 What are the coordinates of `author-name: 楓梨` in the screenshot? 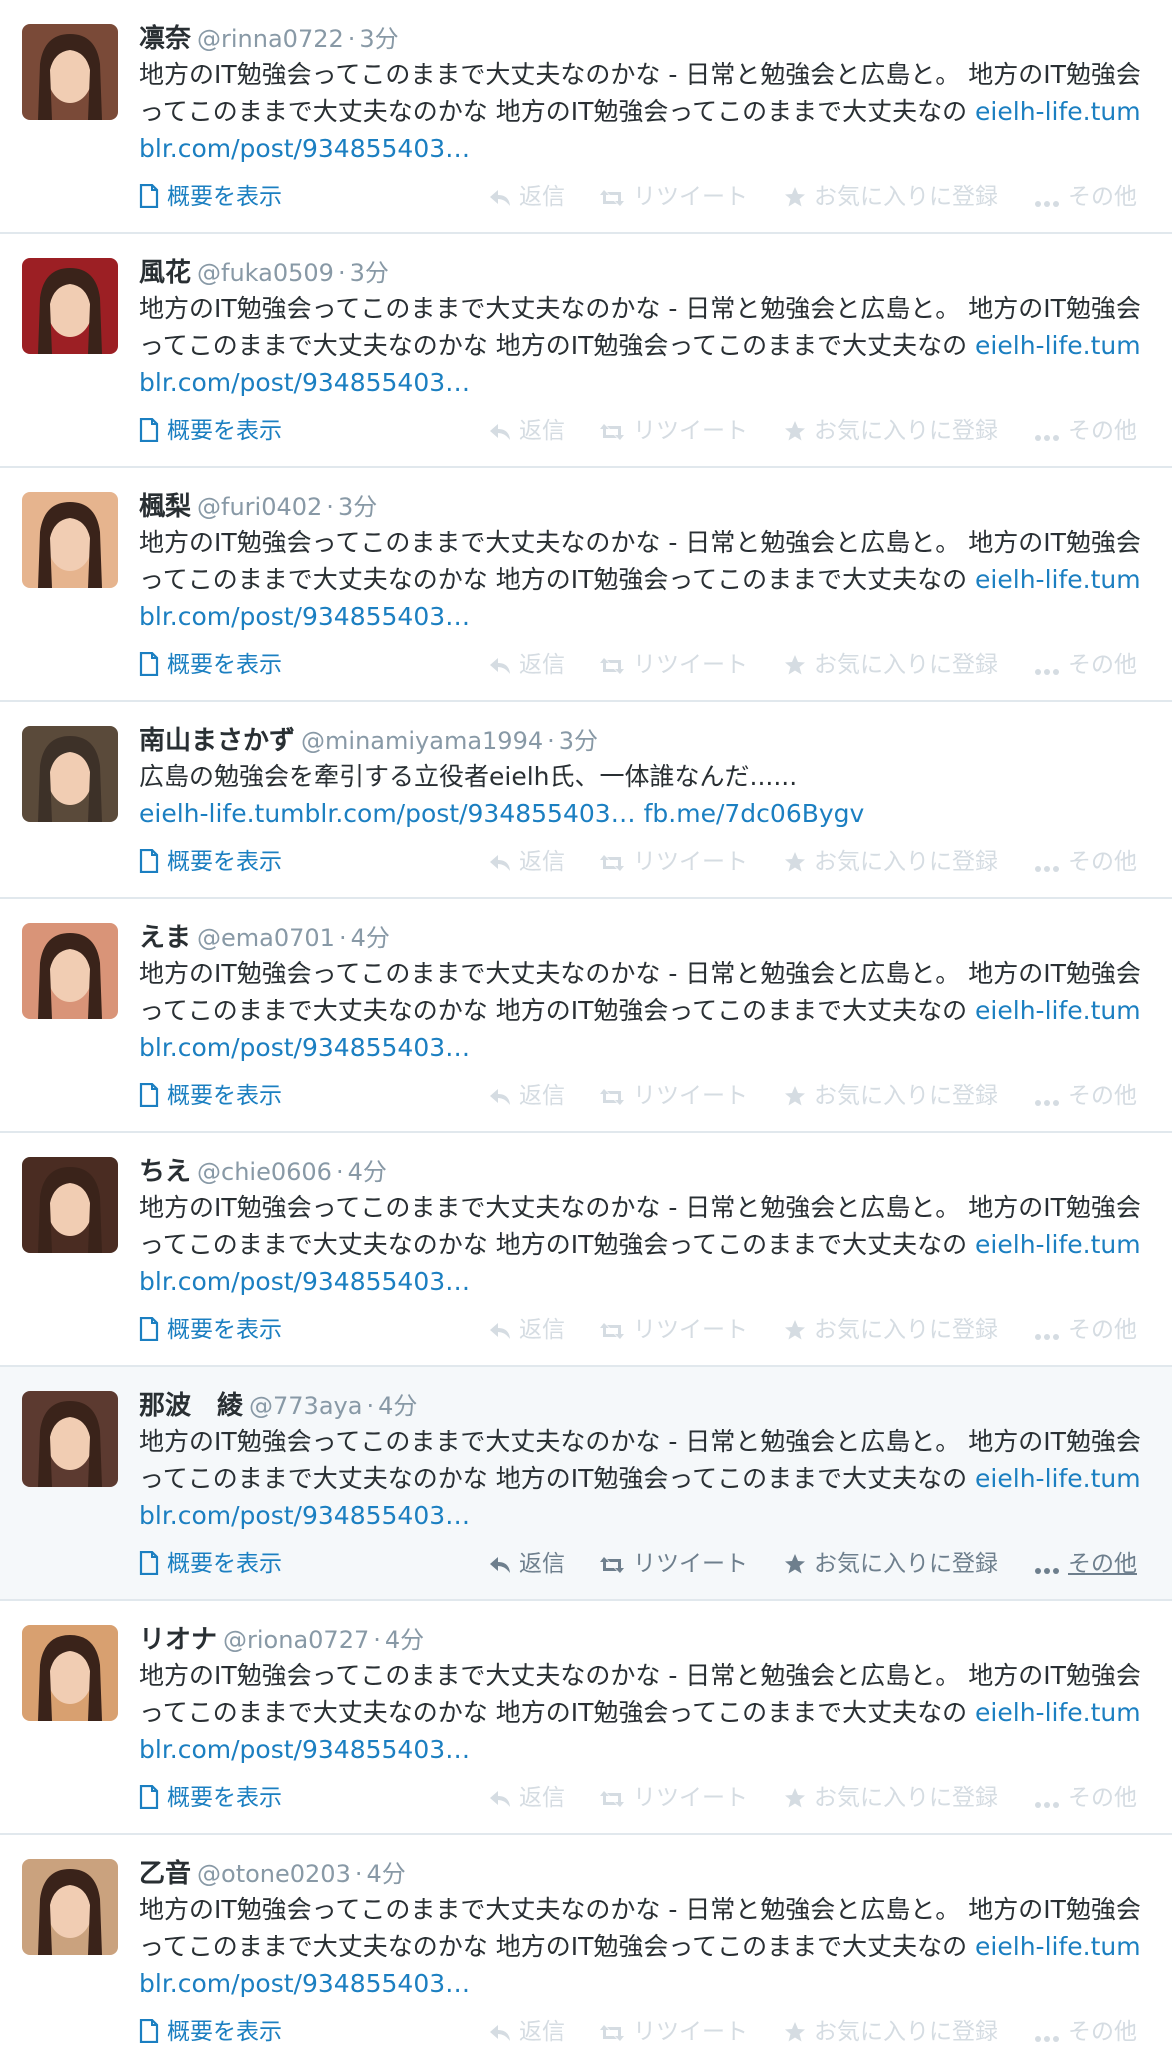 It's located at (165, 507).